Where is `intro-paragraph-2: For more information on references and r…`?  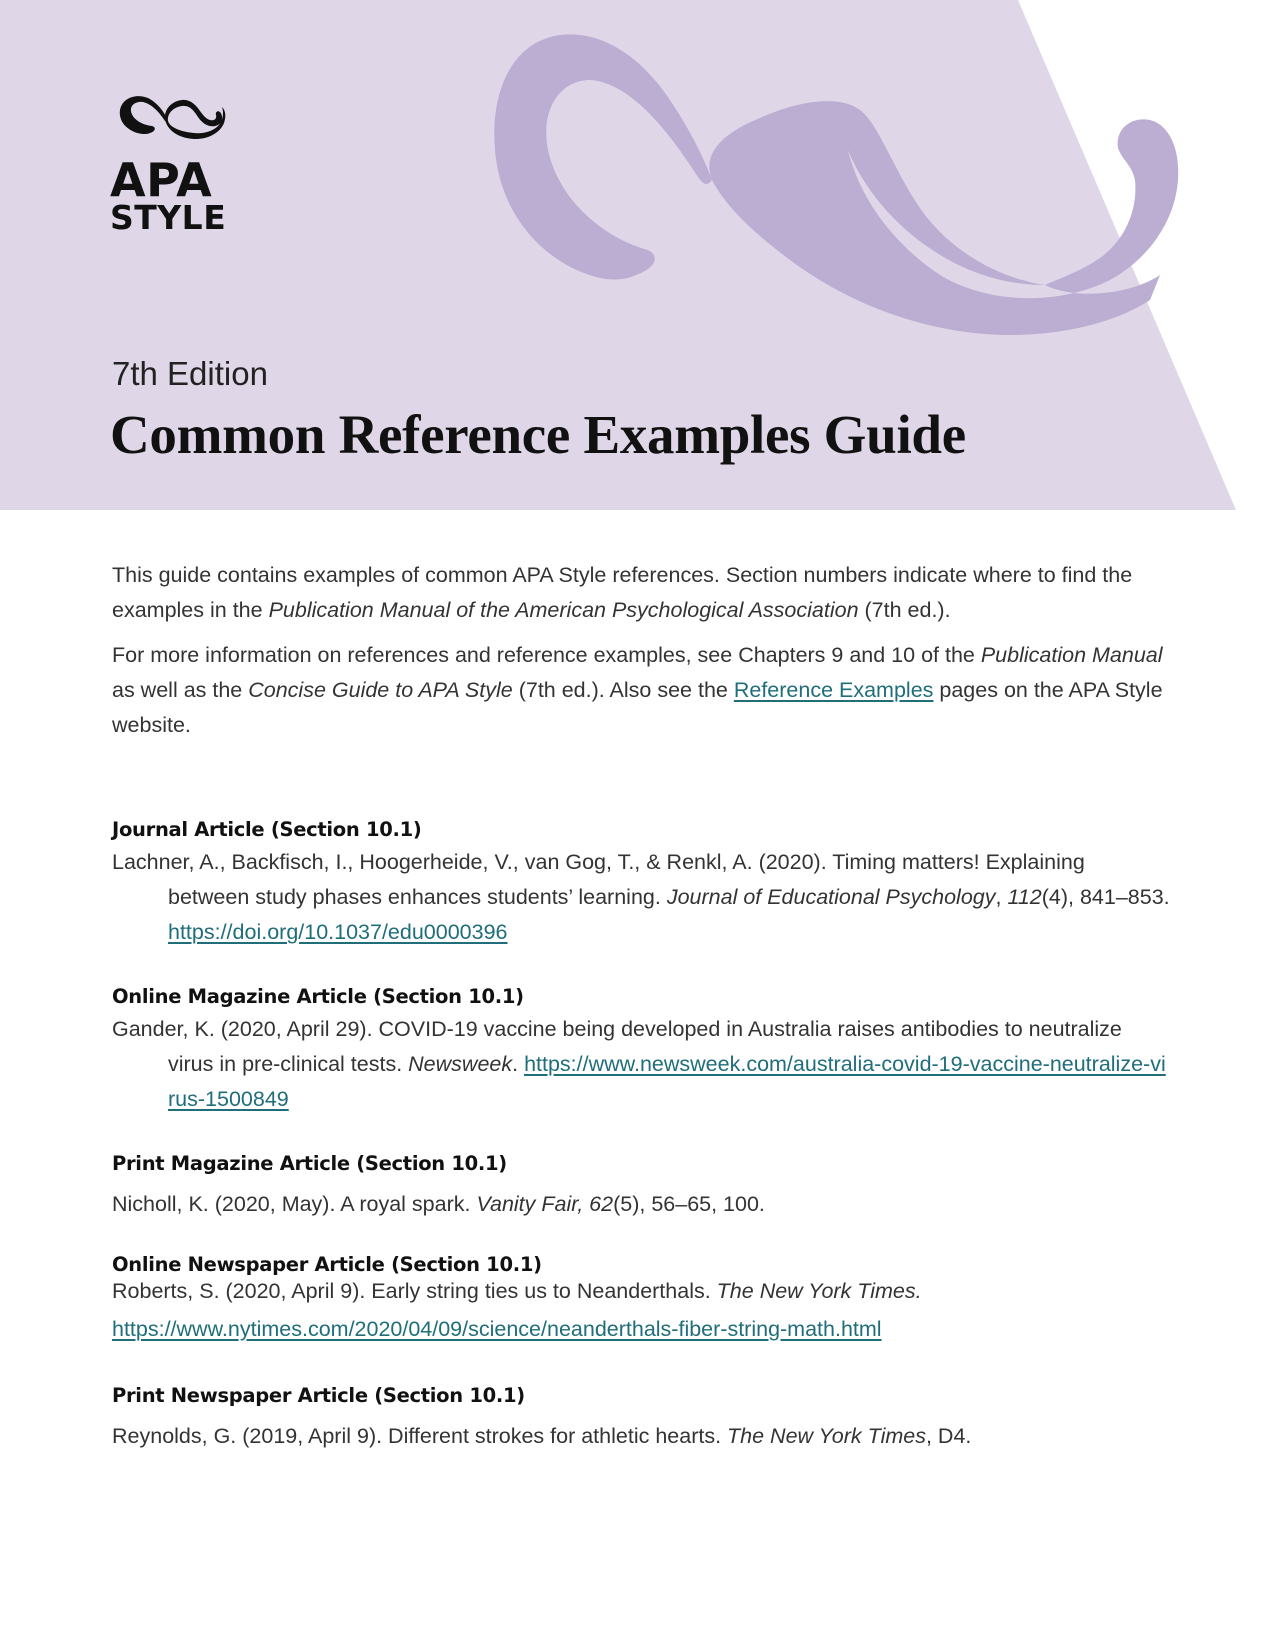
intro-paragraph-2: For more information on references and r… is located at coordinates (642, 690).